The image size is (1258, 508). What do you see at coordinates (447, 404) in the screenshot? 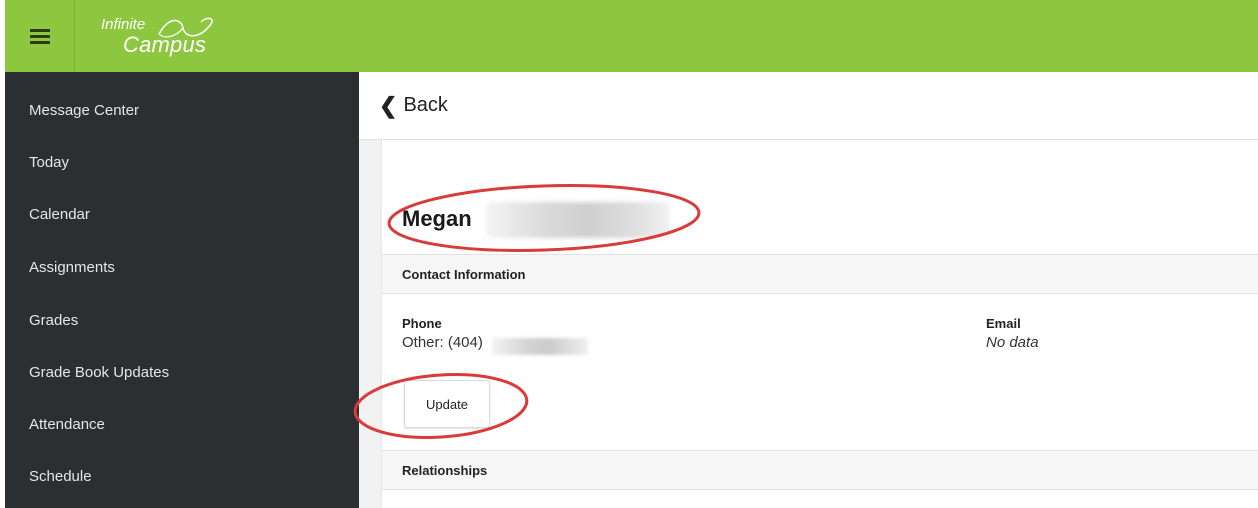
I see `update-button: Update` at bounding box center [447, 404].